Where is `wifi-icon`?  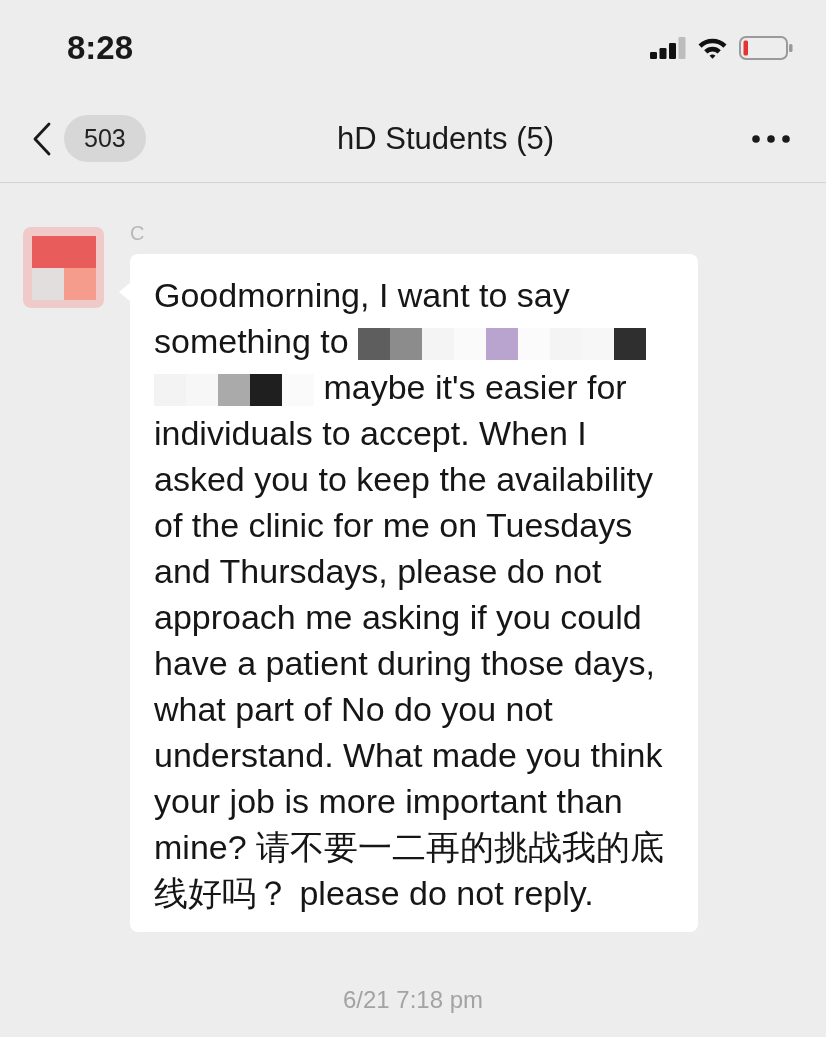 wifi-icon is located at coordinates (712, 47).